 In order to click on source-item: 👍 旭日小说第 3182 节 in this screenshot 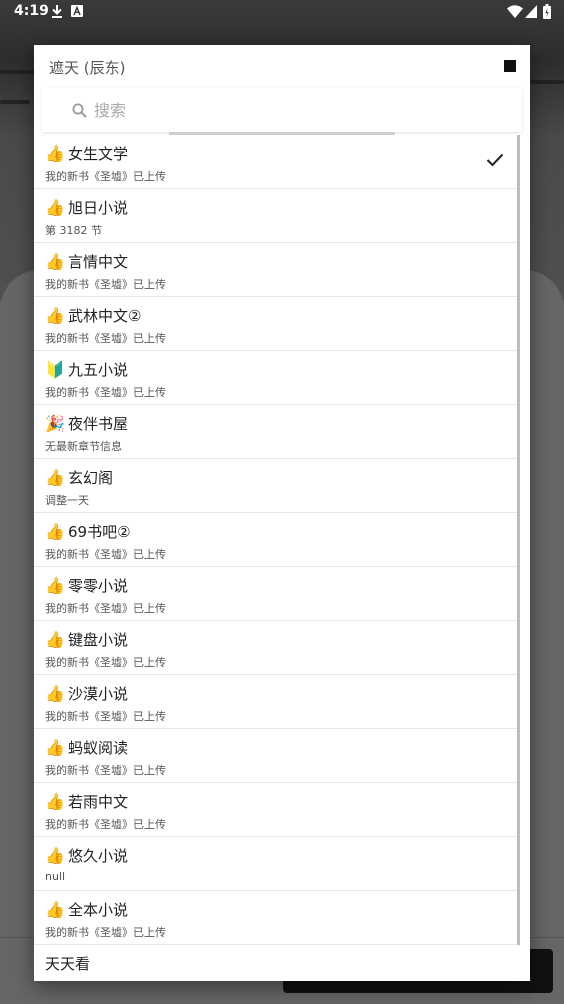, I will do `click(277, 216)`.